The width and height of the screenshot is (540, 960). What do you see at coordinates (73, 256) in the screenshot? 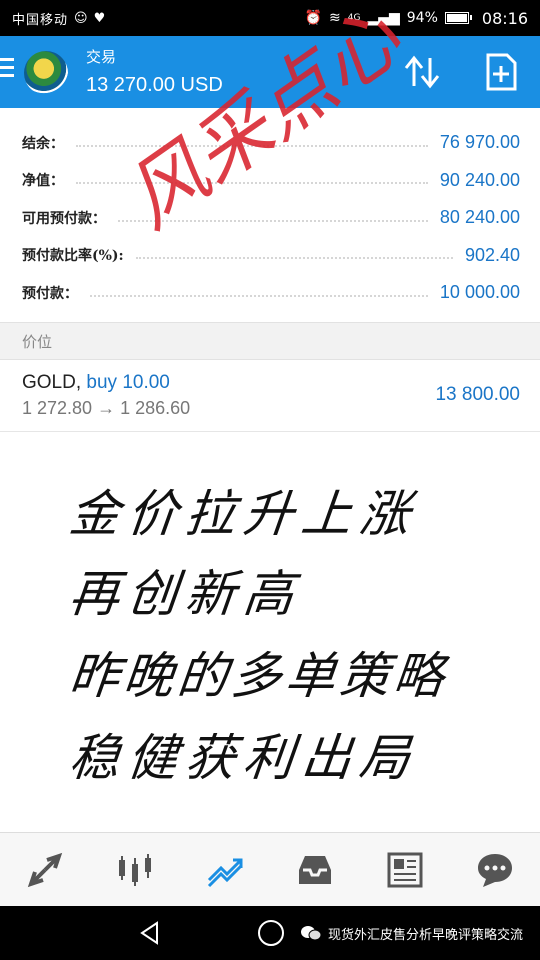
I see `summary-label: 预付款比率(%):` at bounding box center [73, 256].